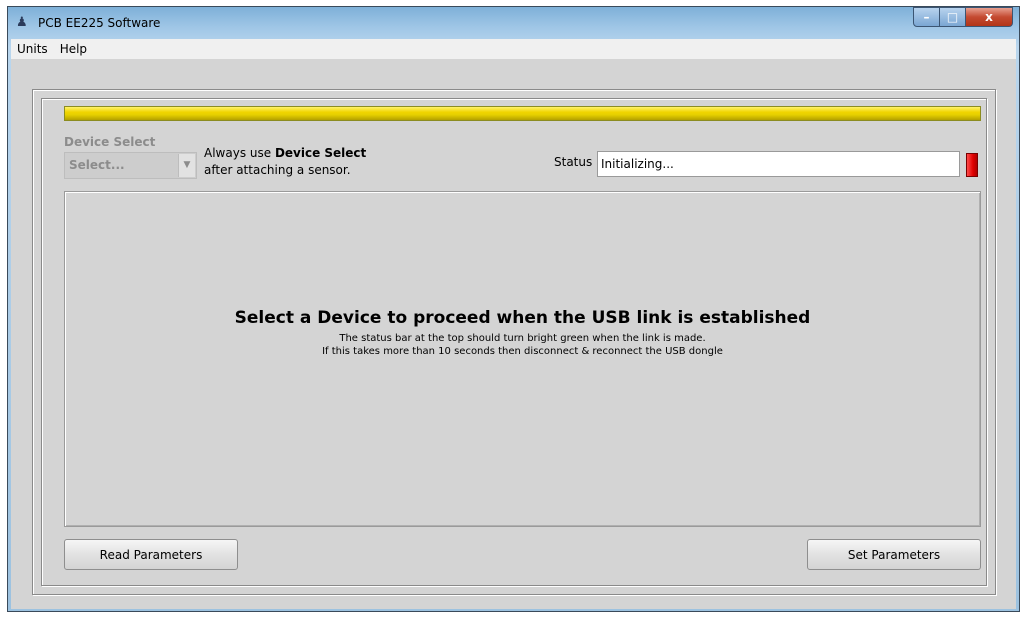  I want to click on menu-bar: Units Help, so click(513, 49).